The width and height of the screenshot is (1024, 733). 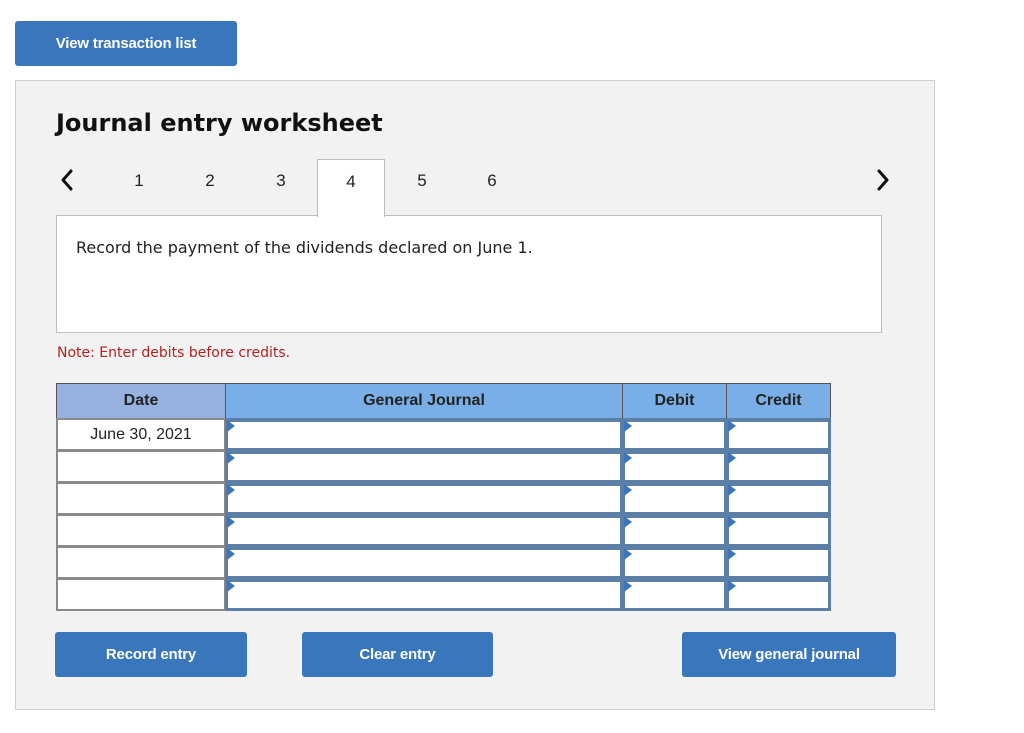 What do you see at coordinates (424, 401) in the screenshot?
I see `general-journal-column-header: General Journal` at bounding box center [424, 401].